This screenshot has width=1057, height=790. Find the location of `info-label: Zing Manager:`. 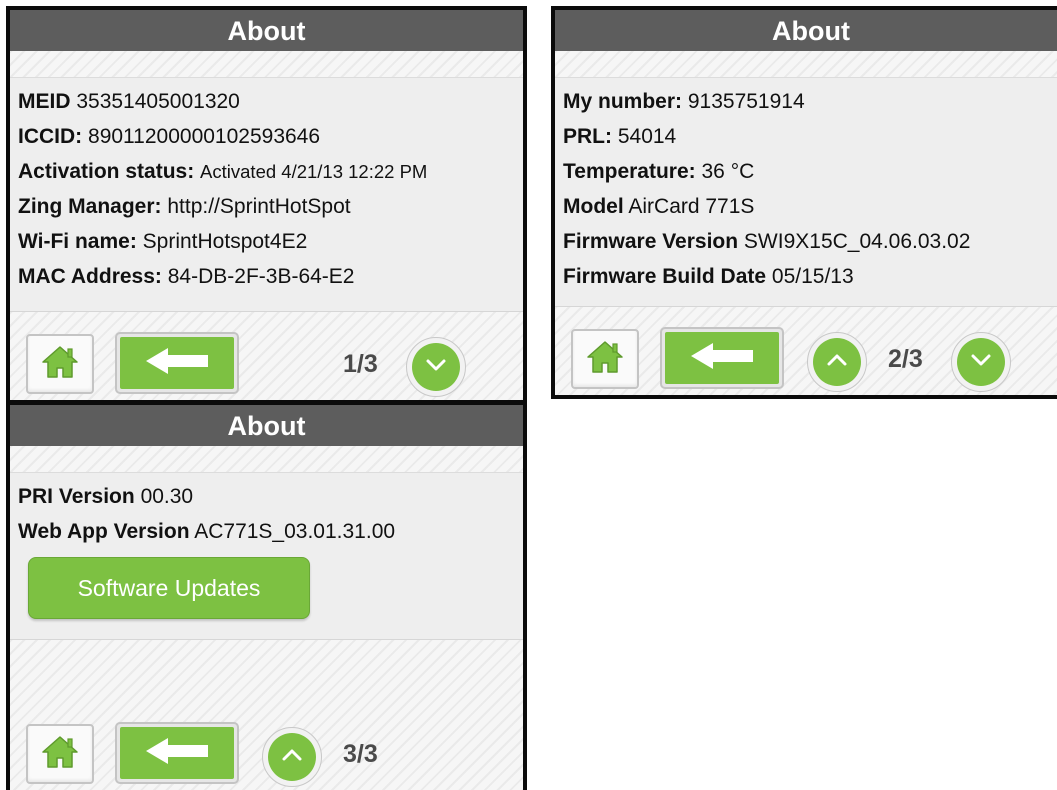

info-label: Zing Manager: is located at coordinates (90, 206).